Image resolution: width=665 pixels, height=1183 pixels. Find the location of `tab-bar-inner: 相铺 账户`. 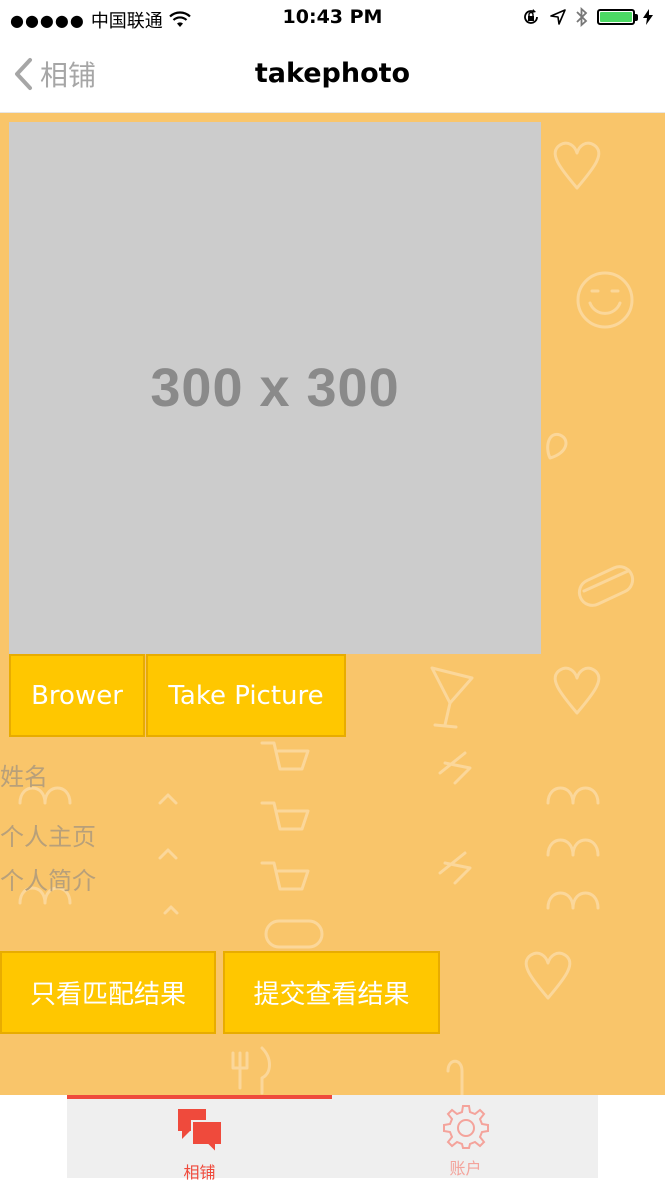

tab-bar-inner: 相铺 账户 is located at coordinates (332, 1138).